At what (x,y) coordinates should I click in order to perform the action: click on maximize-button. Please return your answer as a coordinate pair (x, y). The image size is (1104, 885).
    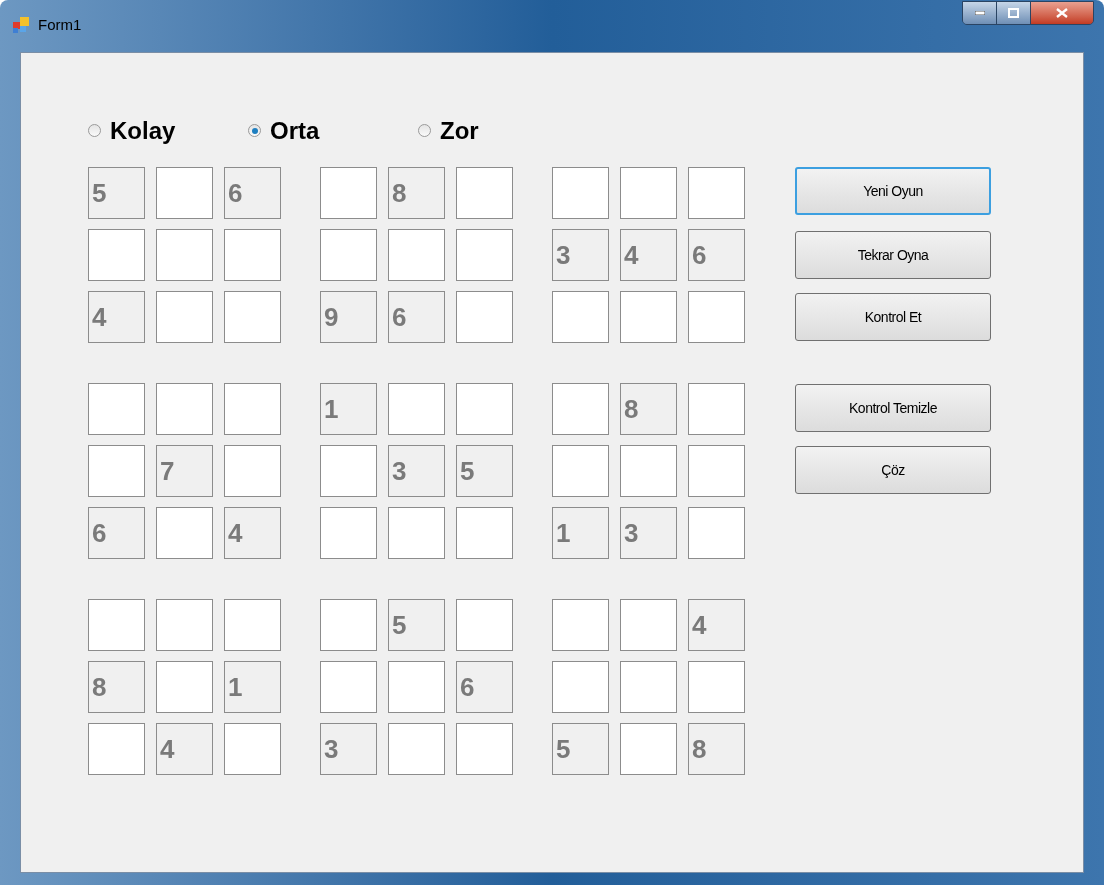
    Looking at the image, I should click on (1014, 13).